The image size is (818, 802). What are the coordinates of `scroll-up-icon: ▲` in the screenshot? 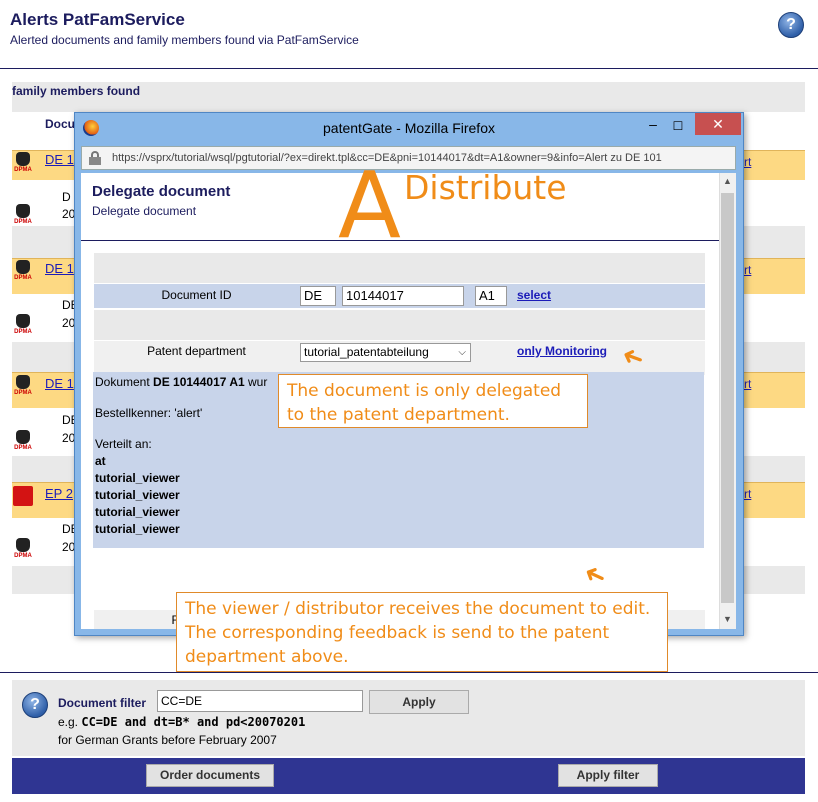 It's located at (727, 181).